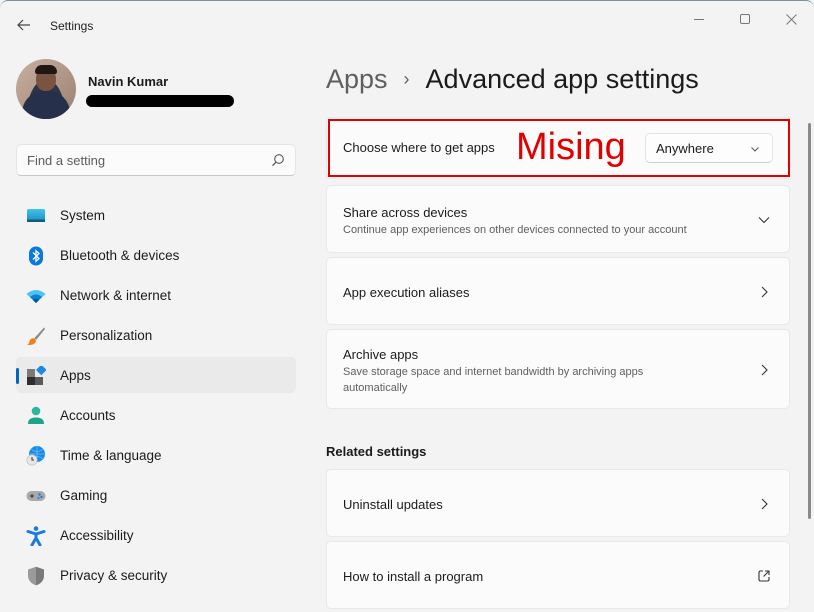  I want to click on breadcrumb-parent: Apps, so click(357, 79).